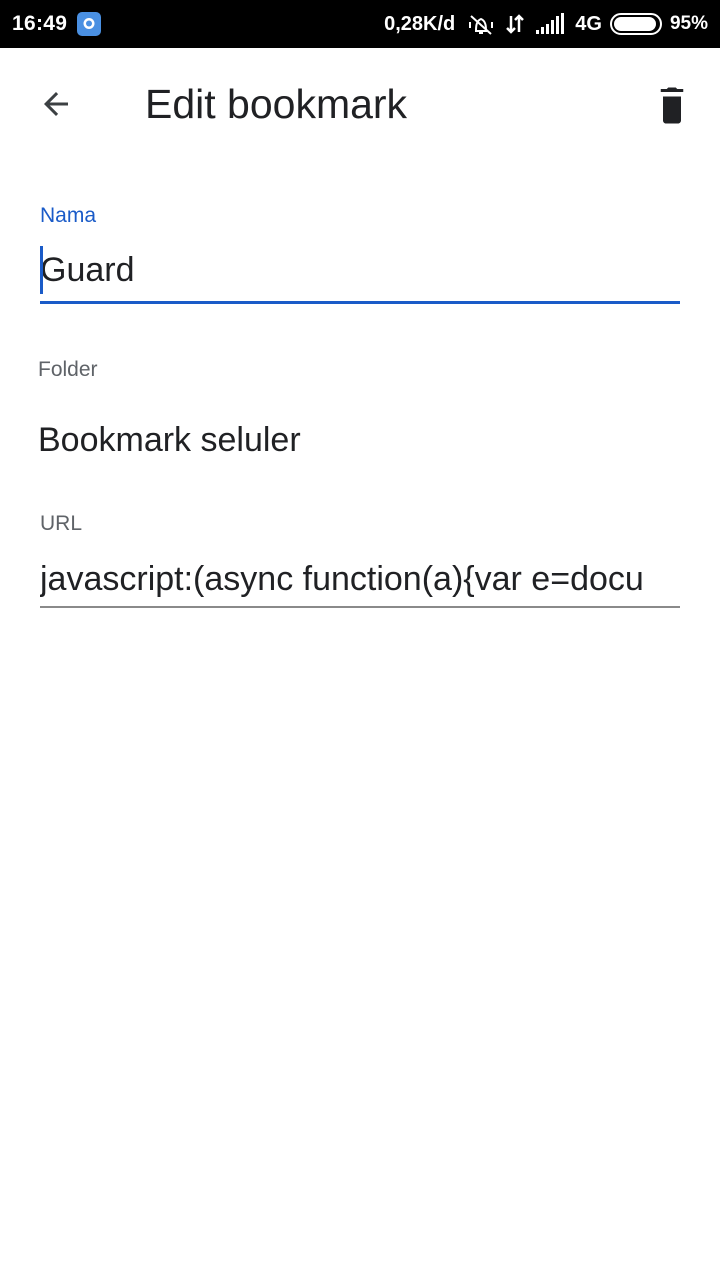  I want to click on status-right: 0,28K/d 4G 95%, so click(546, 24).